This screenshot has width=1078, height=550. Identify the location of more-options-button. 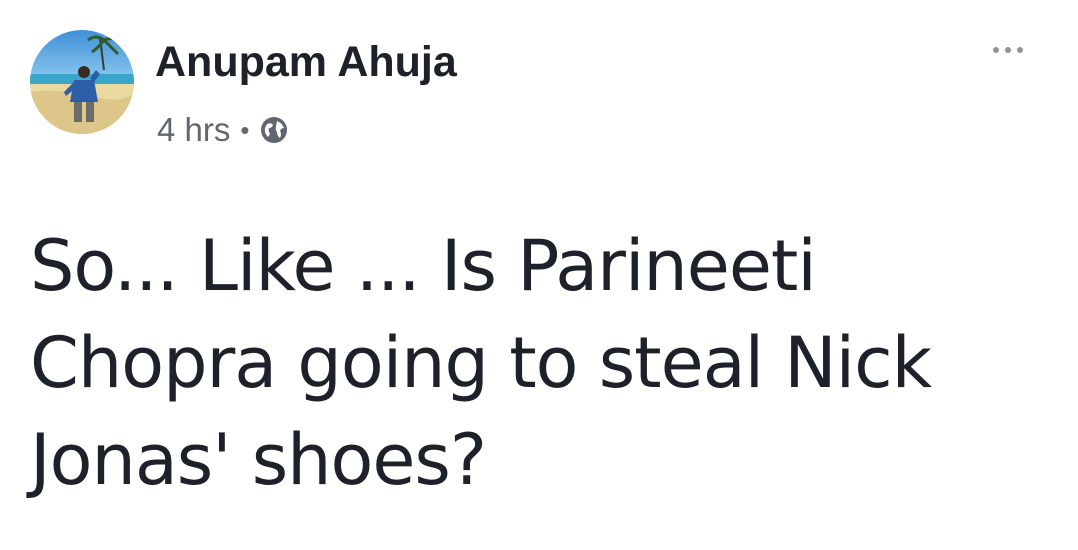
(1008, 50).